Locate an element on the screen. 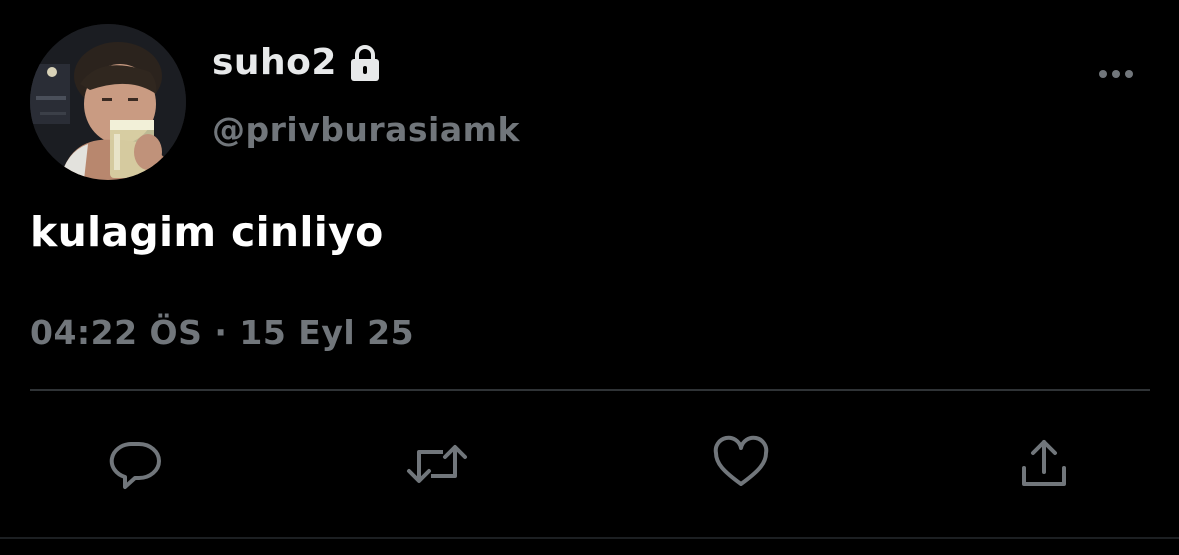 The height and width of the screenshot is (555, 1179). share-button is located at coordinates (1044, 464).